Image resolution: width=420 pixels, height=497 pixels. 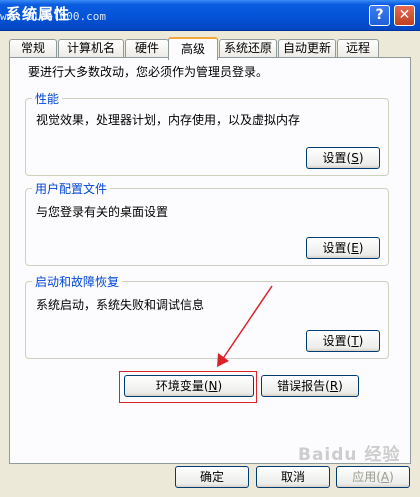 I want to click on tab-computer-name: 计算机名, so click(x=91, y=48).